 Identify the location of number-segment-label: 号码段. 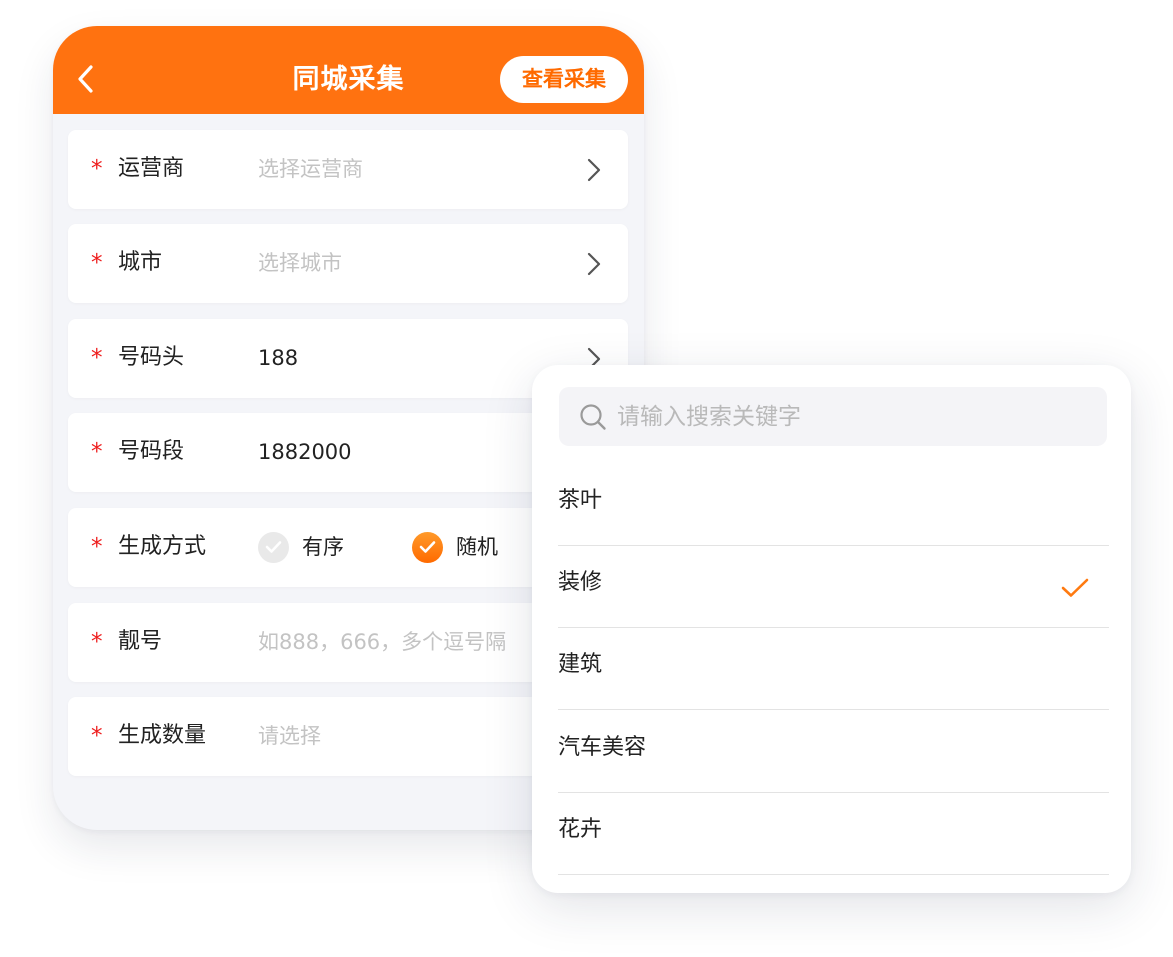
(151, 451).